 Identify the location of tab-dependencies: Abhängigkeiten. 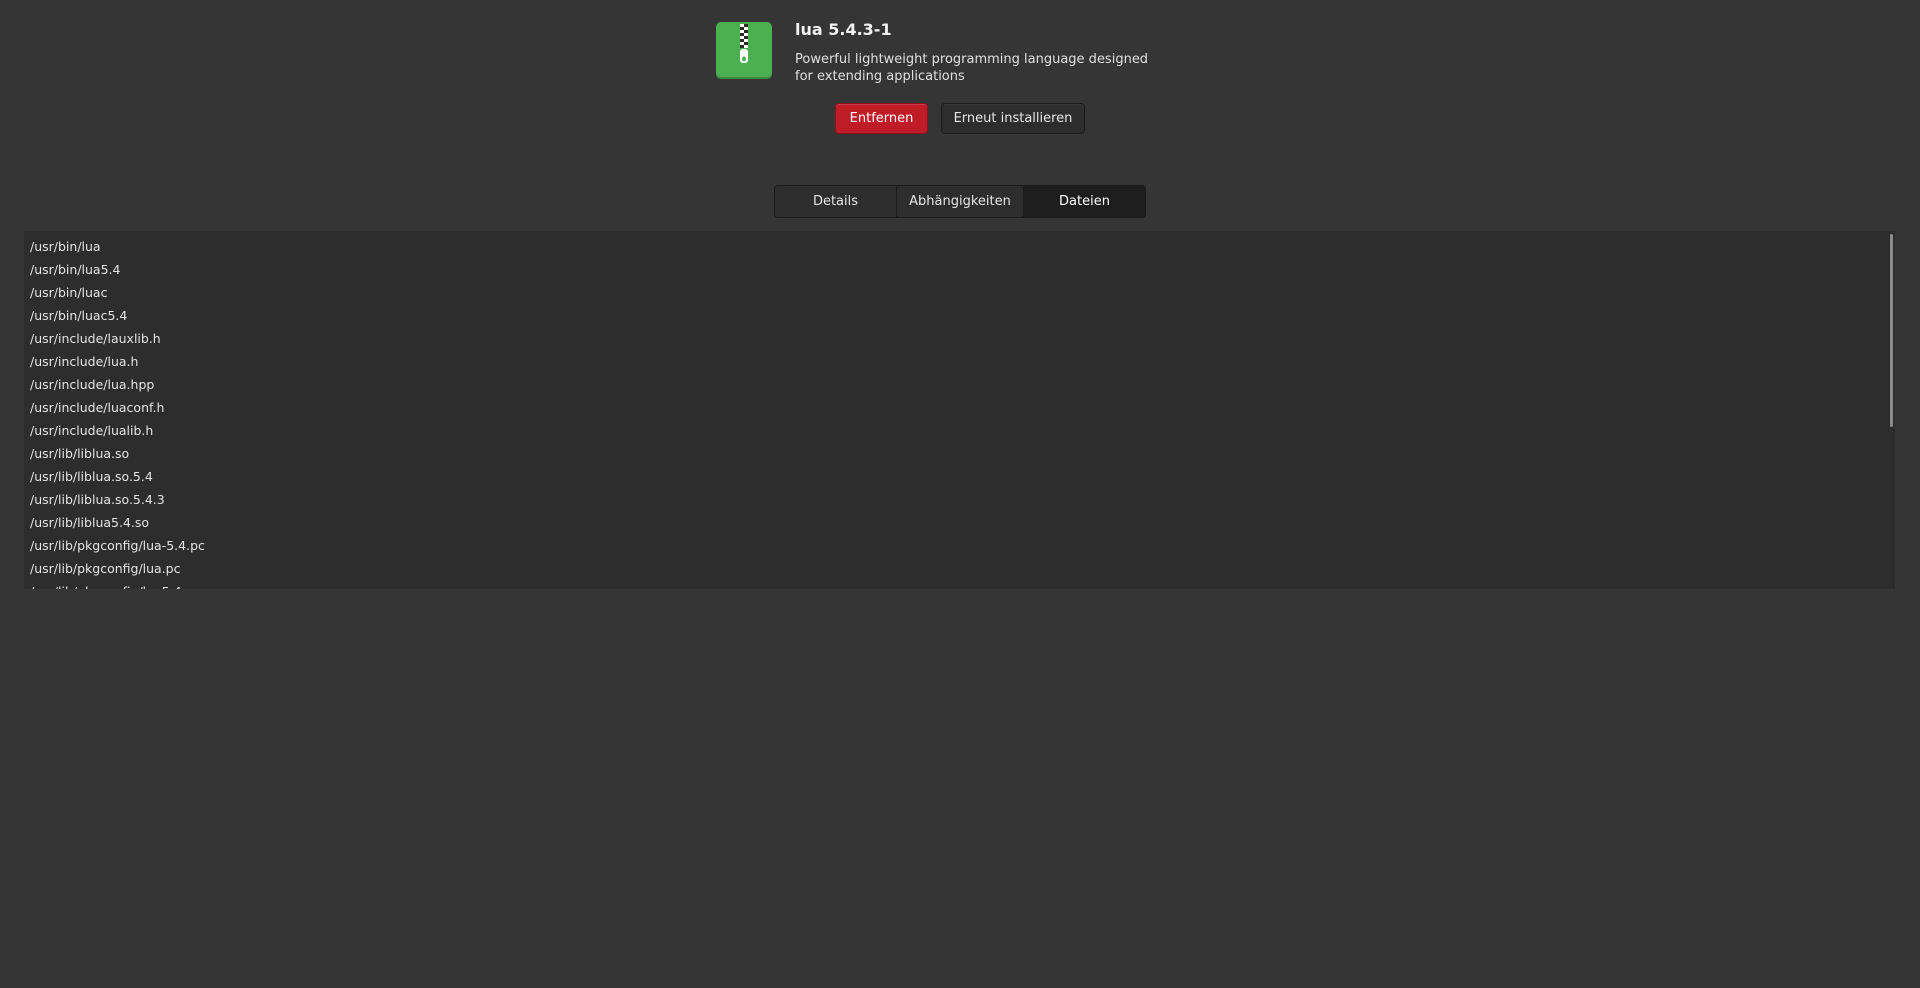
(960, 201).